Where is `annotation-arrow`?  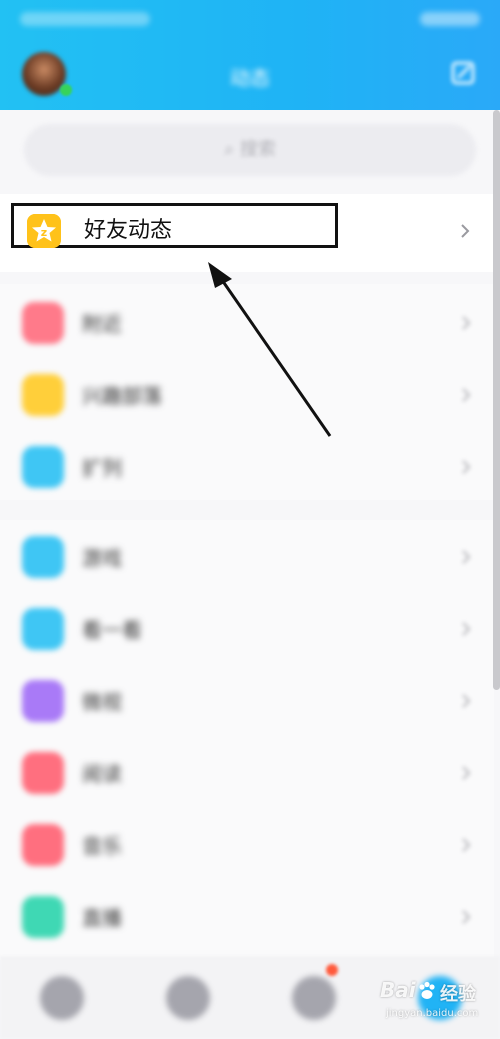 annotation-arrow is located at coordinates (270, 349).